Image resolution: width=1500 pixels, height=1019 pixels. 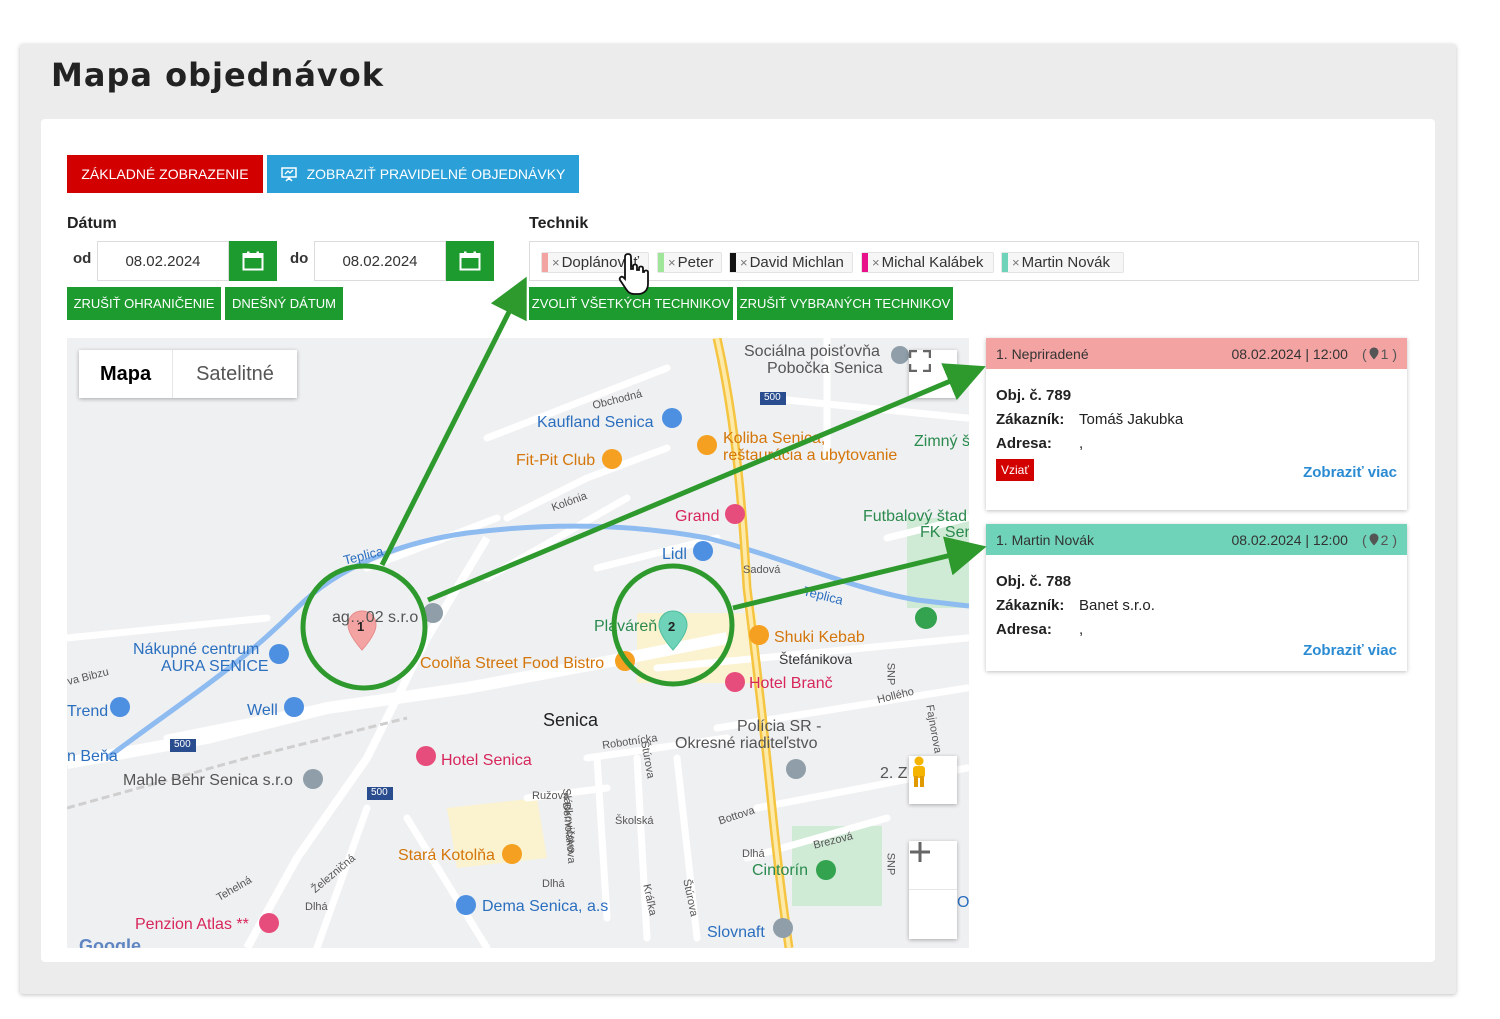 What do you see at coordinates (165, 174) in the screenshot?
I see `basic-view-button: ZÁKLADNÉ ZOBRAZENIE` at bounding box center [165, 174].